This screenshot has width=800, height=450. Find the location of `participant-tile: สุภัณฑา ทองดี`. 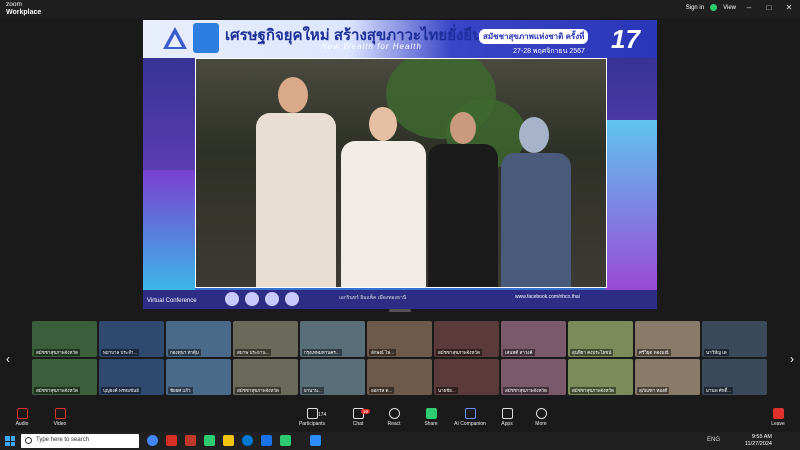

participant-tile: สุภัณฑา ทองดี is located at coordinates (667, 377).